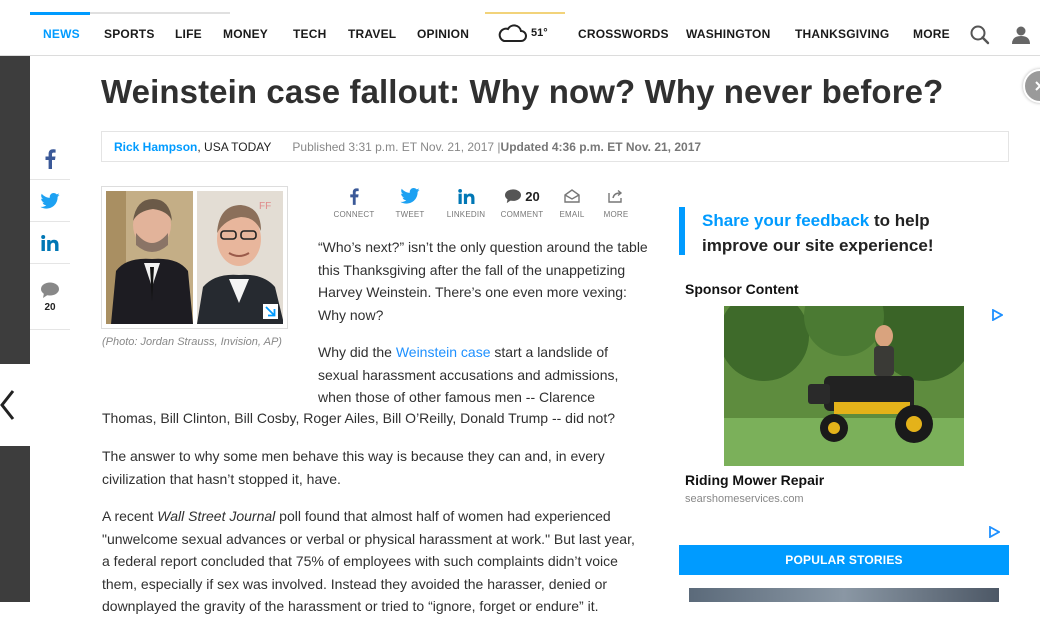 The height and width of the screenshot is (618, 1040). Describe the element at coordinates (1037, 86) in the screenshot. I see `close-icon` at that location.